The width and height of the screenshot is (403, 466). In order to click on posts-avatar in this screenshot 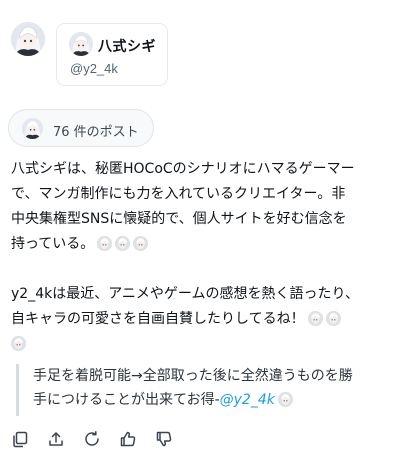, I will do `click(32, 128)`.